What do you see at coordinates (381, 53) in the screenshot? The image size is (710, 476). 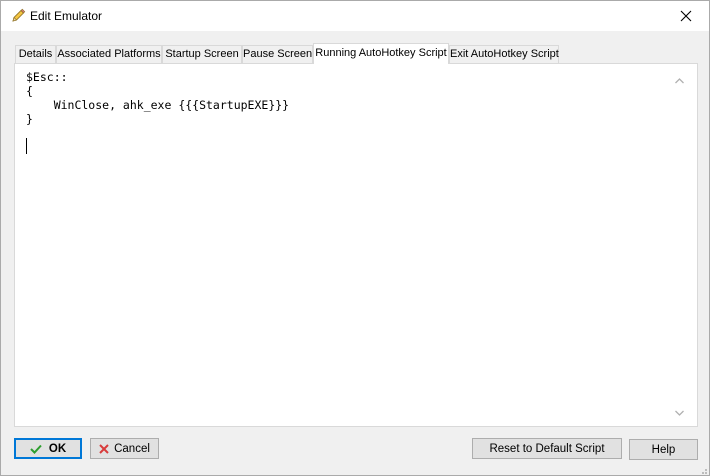 I see `tab-running-autohotkey-script: Running AutoHotkey Script` at bounding box center [381, 53].